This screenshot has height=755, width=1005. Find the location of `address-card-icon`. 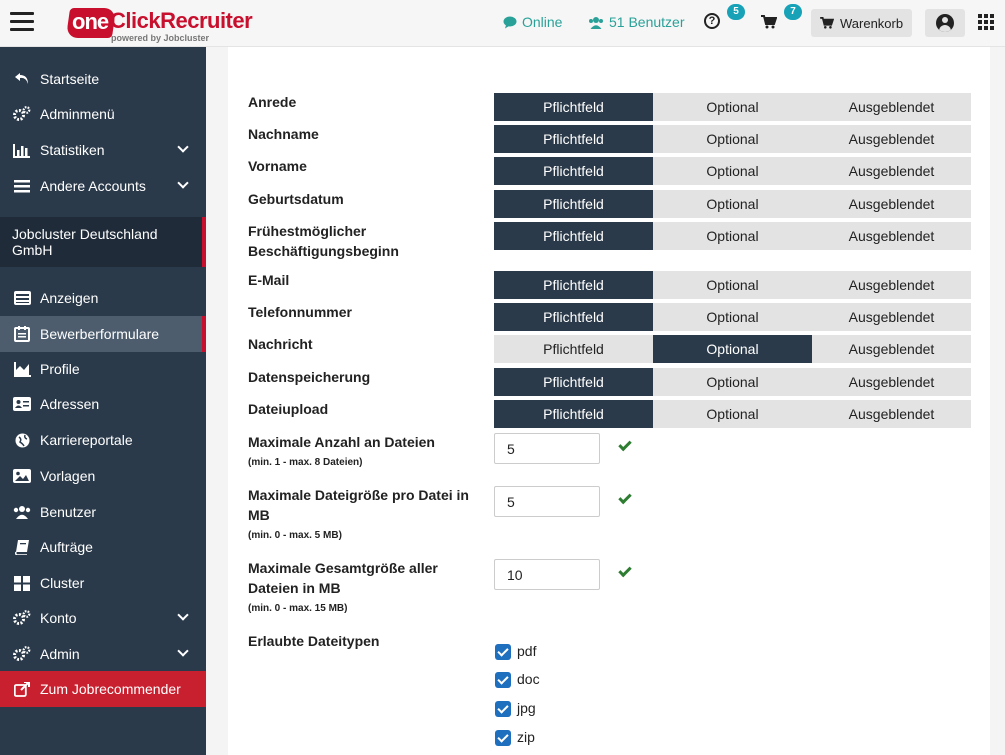

address-card-icon is located at coordinates (22, 404).